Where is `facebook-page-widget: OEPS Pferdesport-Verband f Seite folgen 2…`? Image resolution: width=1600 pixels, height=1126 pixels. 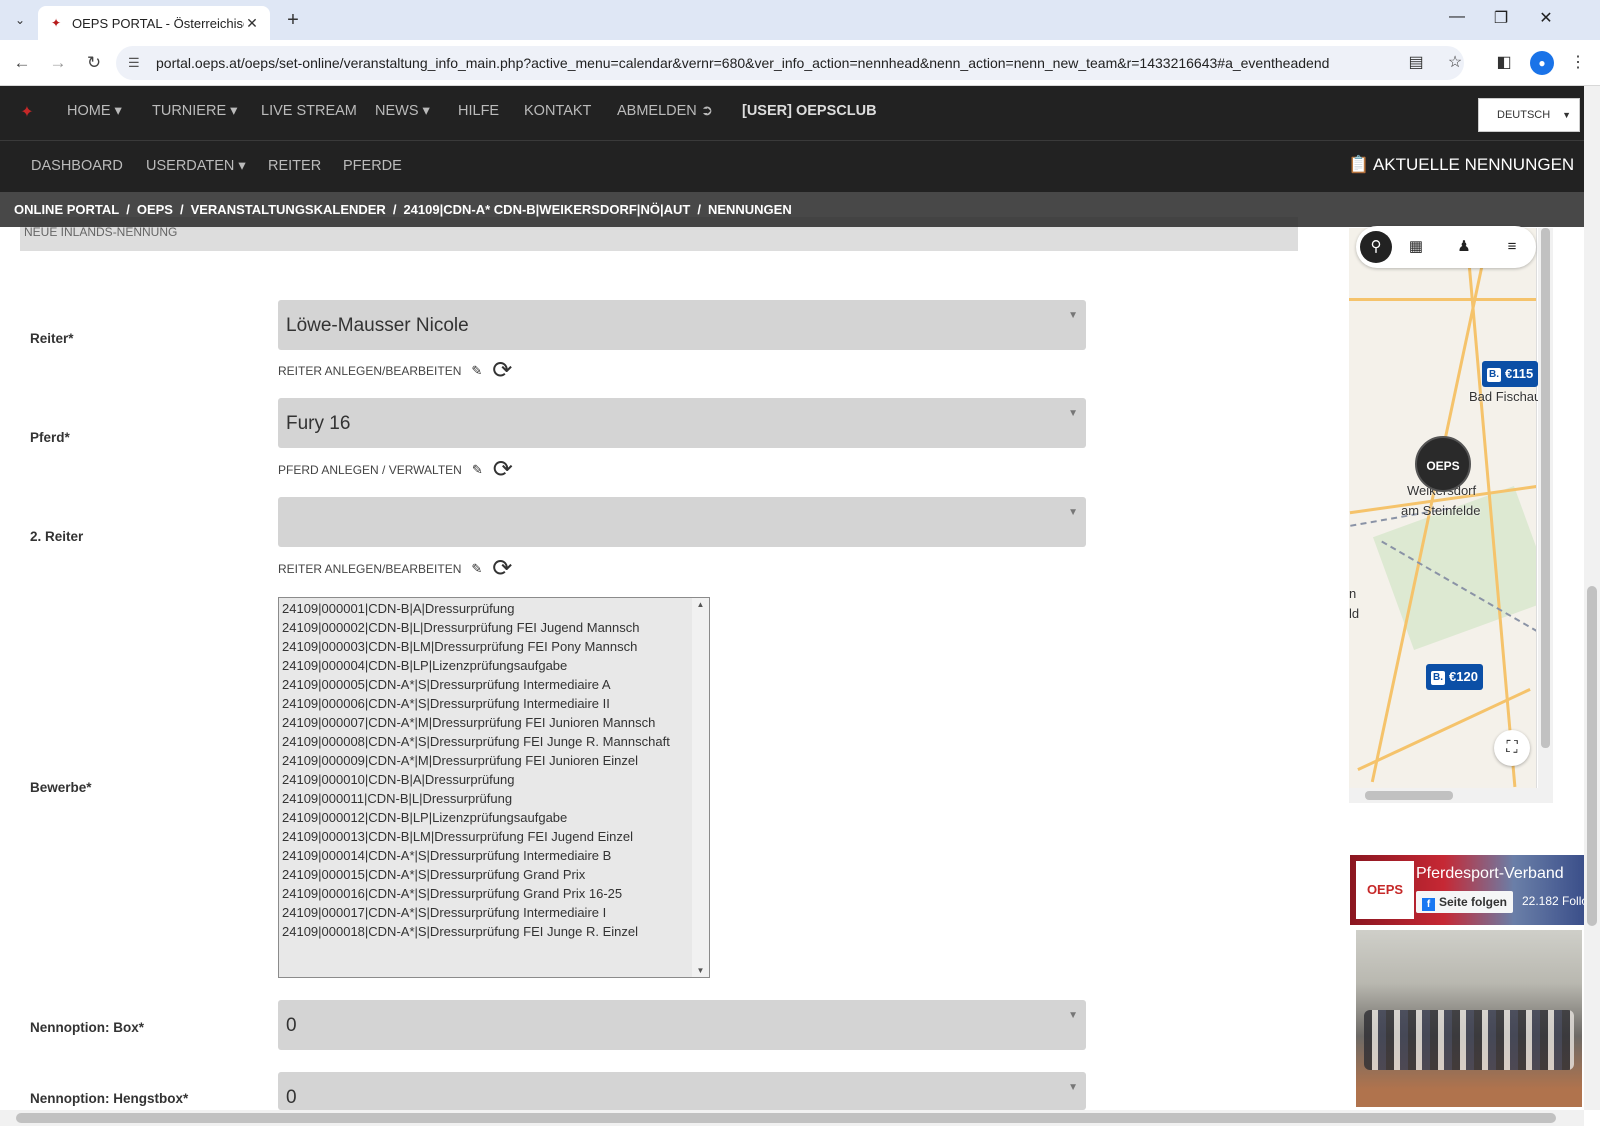
facebook-page-widget: OEPS Pferdesport-Verband f Seite folgen 2… is located at coordinates (1467, 981).